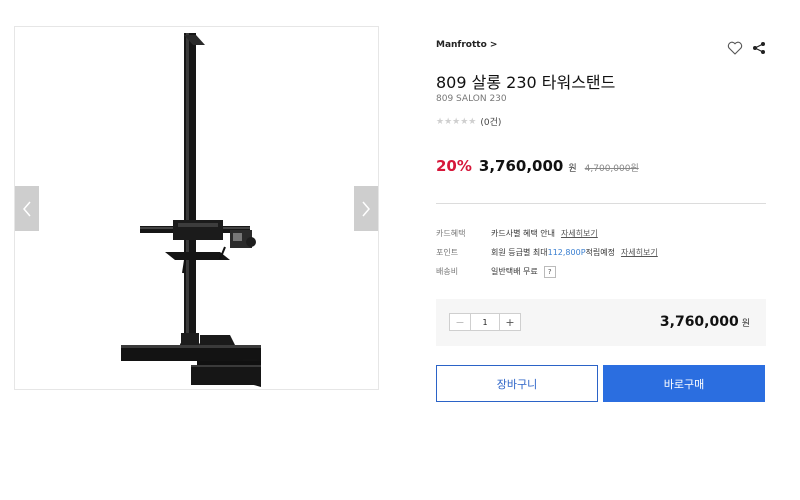 Image resolution: width=800 pixels, height=500 pixels. Describe the element at coordinates (510, 322) in the screenshot. I see `quantity-increase-button: +` at that location.